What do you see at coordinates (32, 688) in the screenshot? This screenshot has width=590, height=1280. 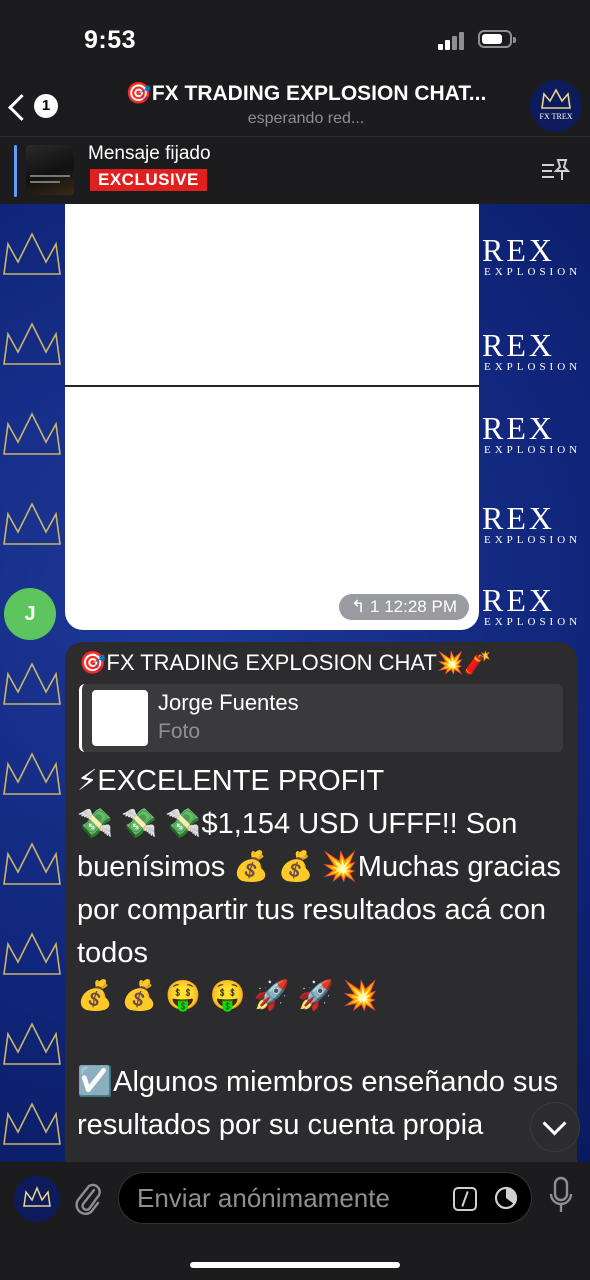 I see `crown-pattern` at bounding box center [32, 688].